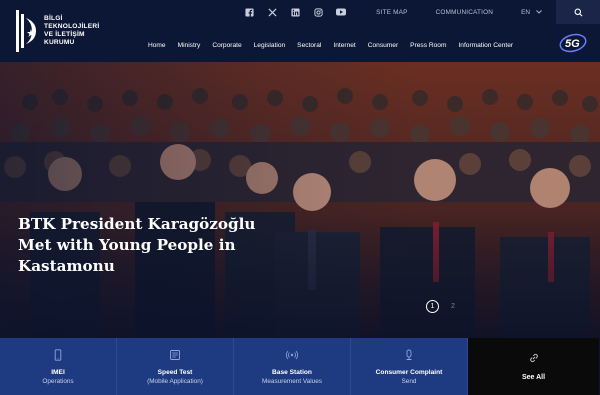 The width and height of the screenshot is (600, 395). I want to click on brand-name: BİLGİ TEKNOLOJİLERİ VE İLETİŞİM KURUMU, so click(71, 31).